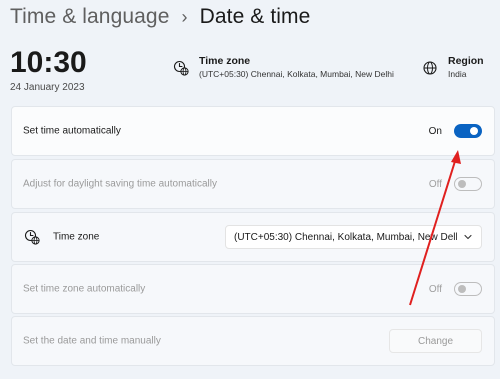 The height and width of the screenshot is (379, 500). Describe the element at coordinates (457, 74) in the screenshot. I see `region-summary-value: India` at that location.